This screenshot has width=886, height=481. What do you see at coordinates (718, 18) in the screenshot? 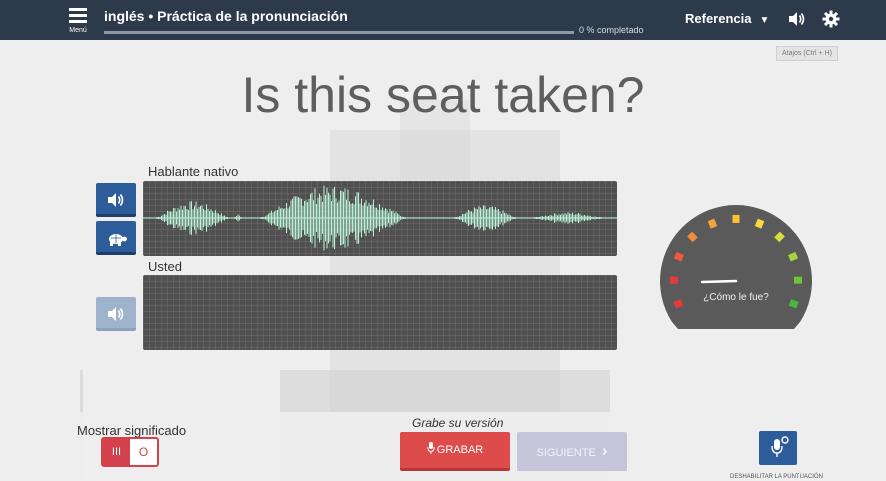
I see `reference-label: Referencia` at bounding box center [718, 18].